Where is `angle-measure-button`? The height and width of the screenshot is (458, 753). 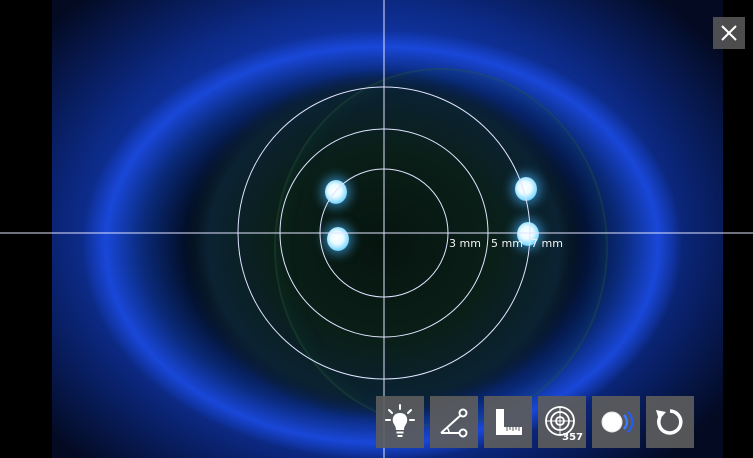 angle-measure-button is located at coordinates (454, 422).